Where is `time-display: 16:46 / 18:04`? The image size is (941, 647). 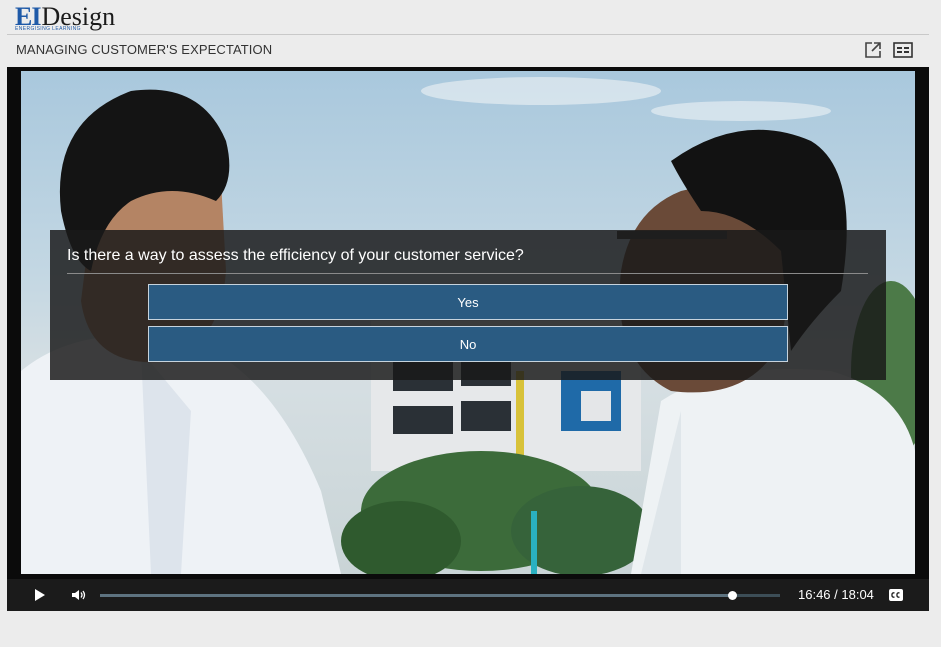
time-display: 16:46 / 18:04 is located at coordinates (836, 594).